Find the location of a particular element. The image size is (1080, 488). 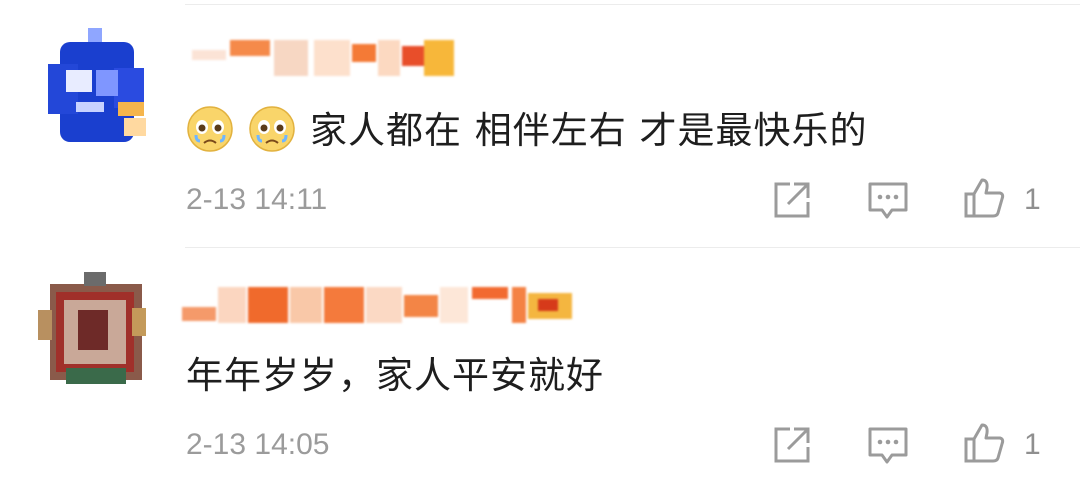

comment-text: 年年岁岁，家人平安就好 is located at coordinates (395, 375).